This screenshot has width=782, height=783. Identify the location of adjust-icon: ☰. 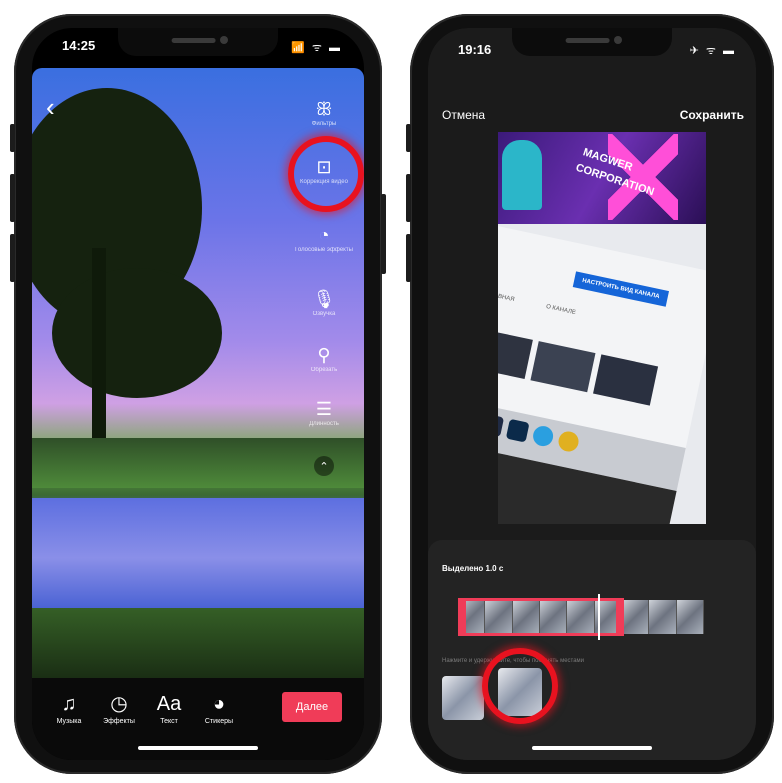
(324, 409).